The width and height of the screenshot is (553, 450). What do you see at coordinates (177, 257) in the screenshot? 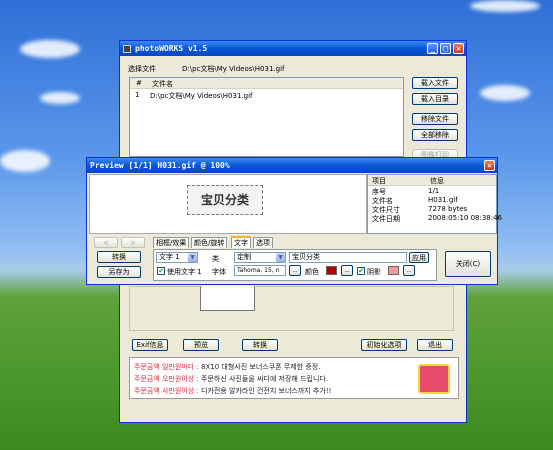
I see `text-select: 文字 1 ▼` at bounding box center [177, 257].